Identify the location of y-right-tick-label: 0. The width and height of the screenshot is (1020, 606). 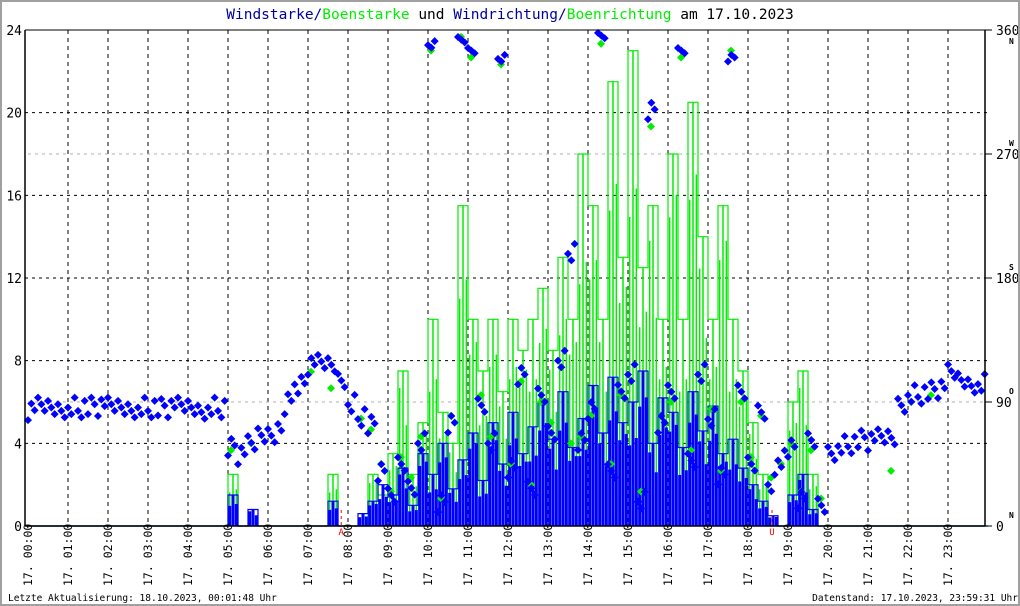
(1000, 527).